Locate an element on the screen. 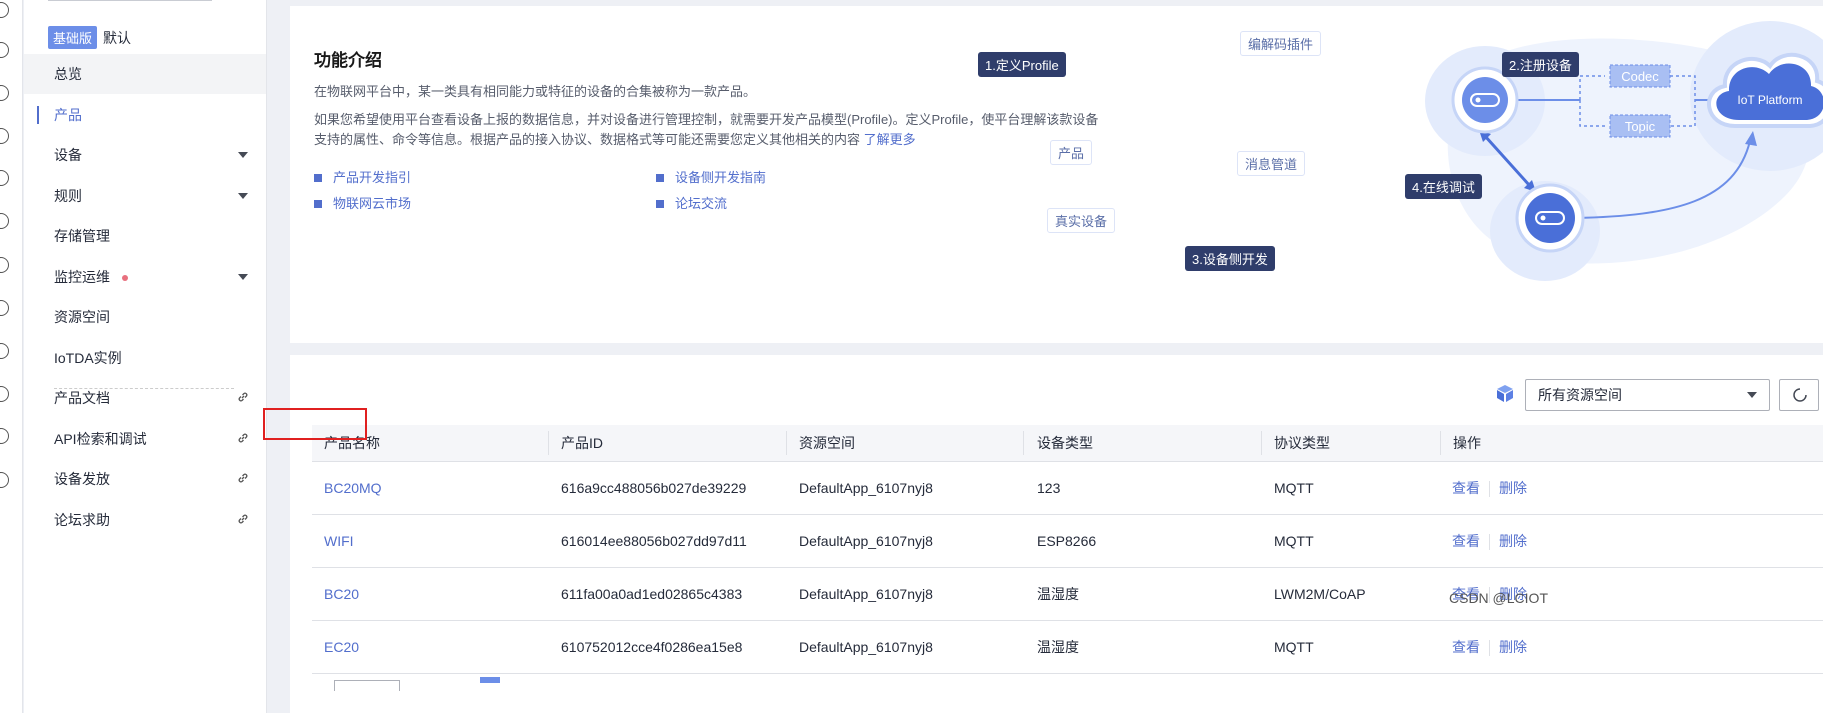 This screenshot has height=713, width=1823. edition-selector: 基础版 默认 is located at coordinates (89, 37).